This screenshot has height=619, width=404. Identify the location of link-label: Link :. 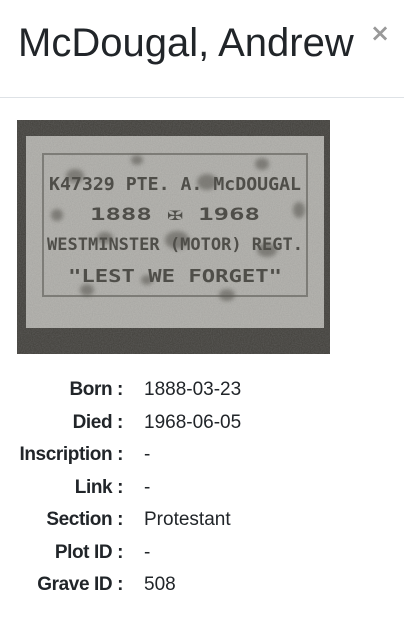
(99, 487).